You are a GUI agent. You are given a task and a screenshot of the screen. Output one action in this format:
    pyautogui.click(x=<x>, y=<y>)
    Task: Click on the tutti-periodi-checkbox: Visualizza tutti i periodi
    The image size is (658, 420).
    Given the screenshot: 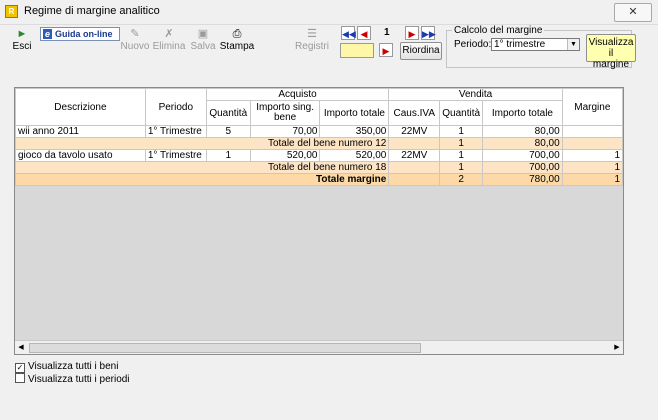 What is the action you would take?
    pyautogui.click(x=72, y=379)
    